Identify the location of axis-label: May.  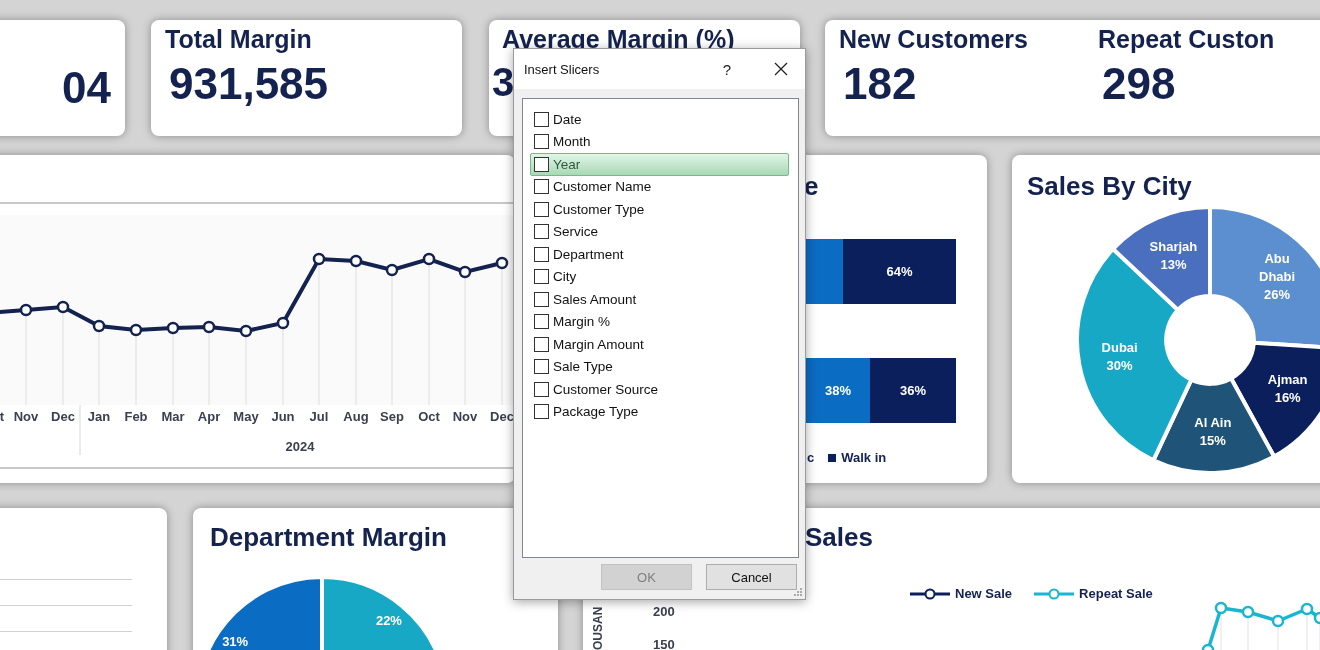
(246, 416).